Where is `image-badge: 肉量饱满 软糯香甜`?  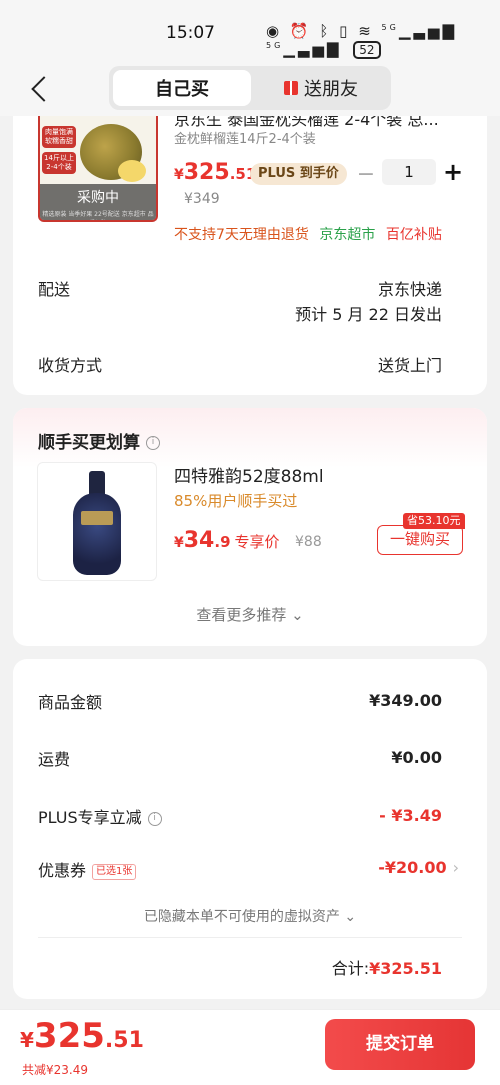 image-badge: 肉量饱满 软糯香甜 is located at coordinates (59, 137).